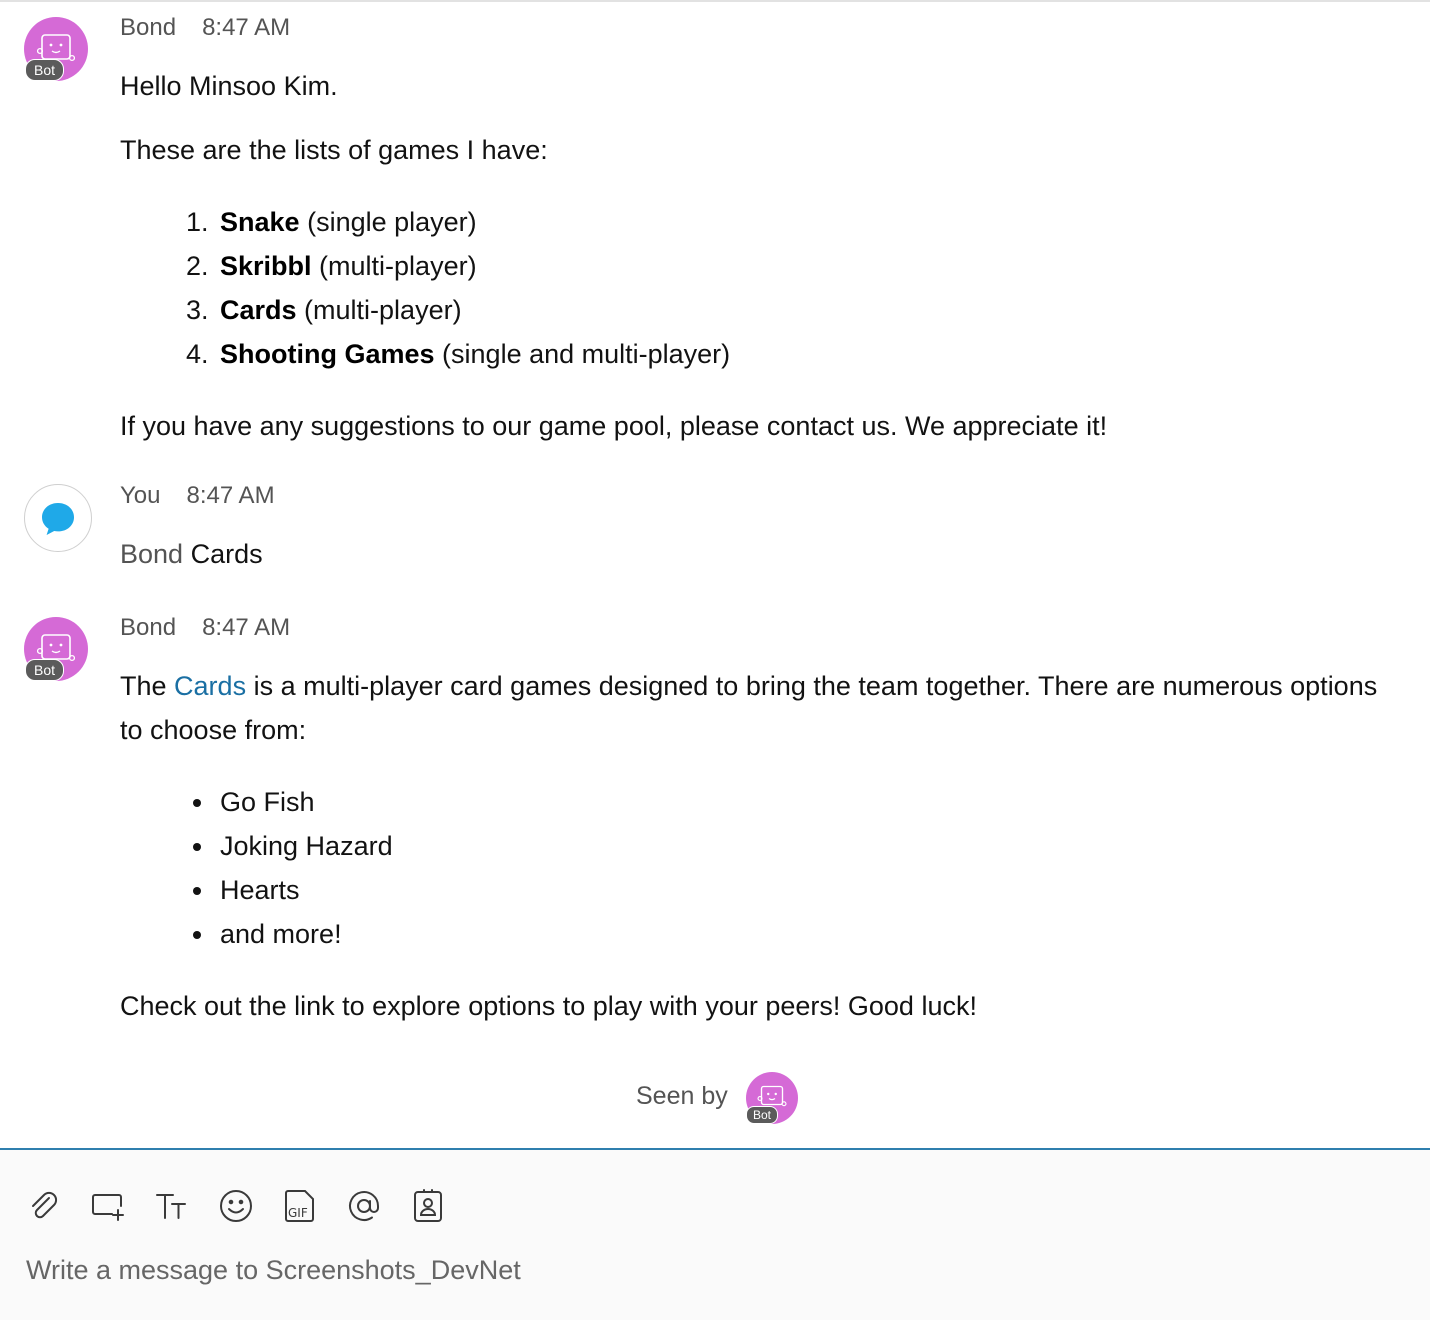  Describe the element at coordinates (258, 310) in the screenshot. I see `game-name: Cards` at that location.